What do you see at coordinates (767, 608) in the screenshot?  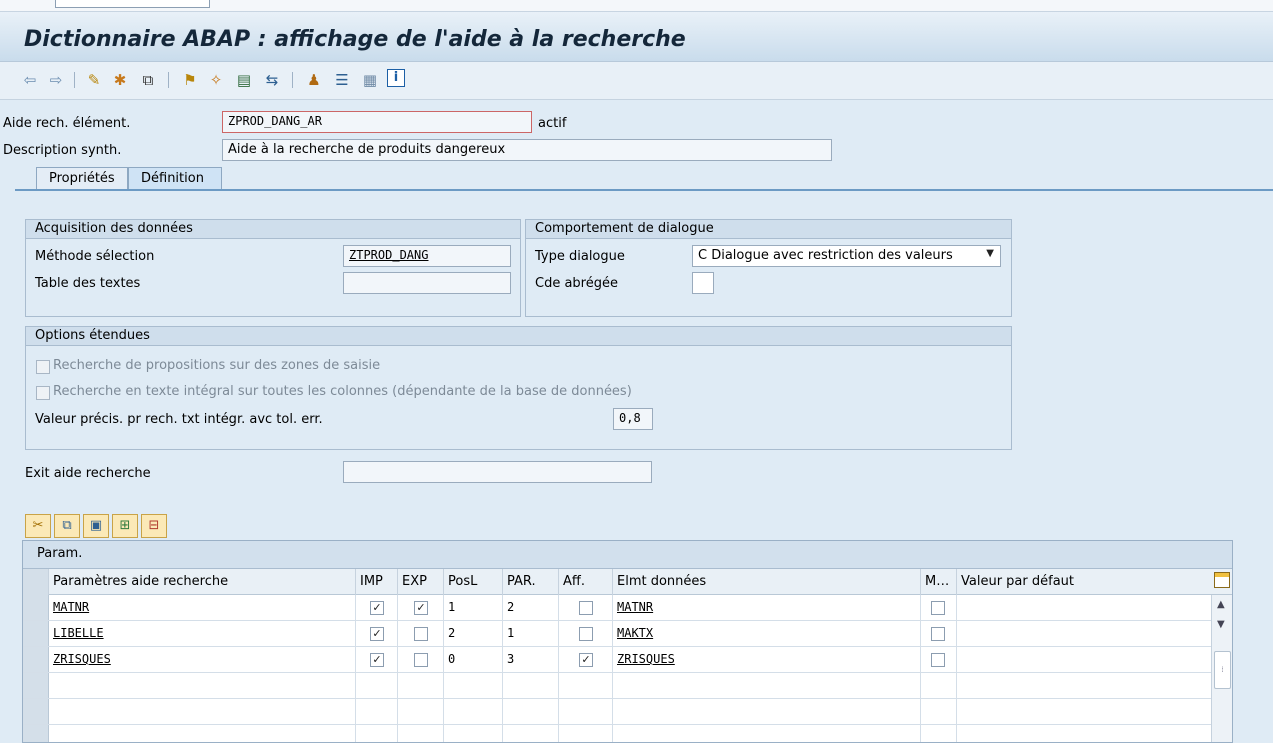 I see `elmt-cell: MATNR` at bounding box center [767, 608].